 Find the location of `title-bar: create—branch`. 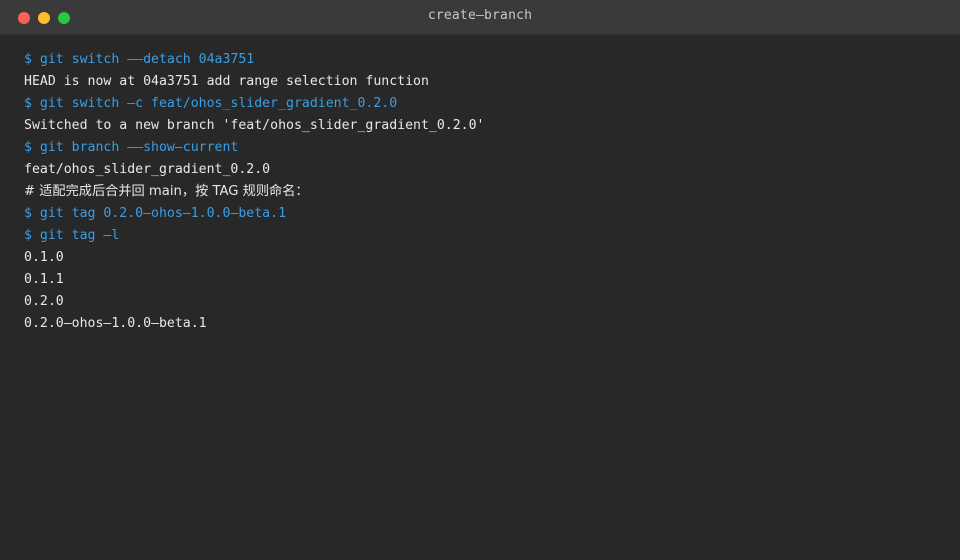

title-bar: create—branch is located at coordinates (480, 17).